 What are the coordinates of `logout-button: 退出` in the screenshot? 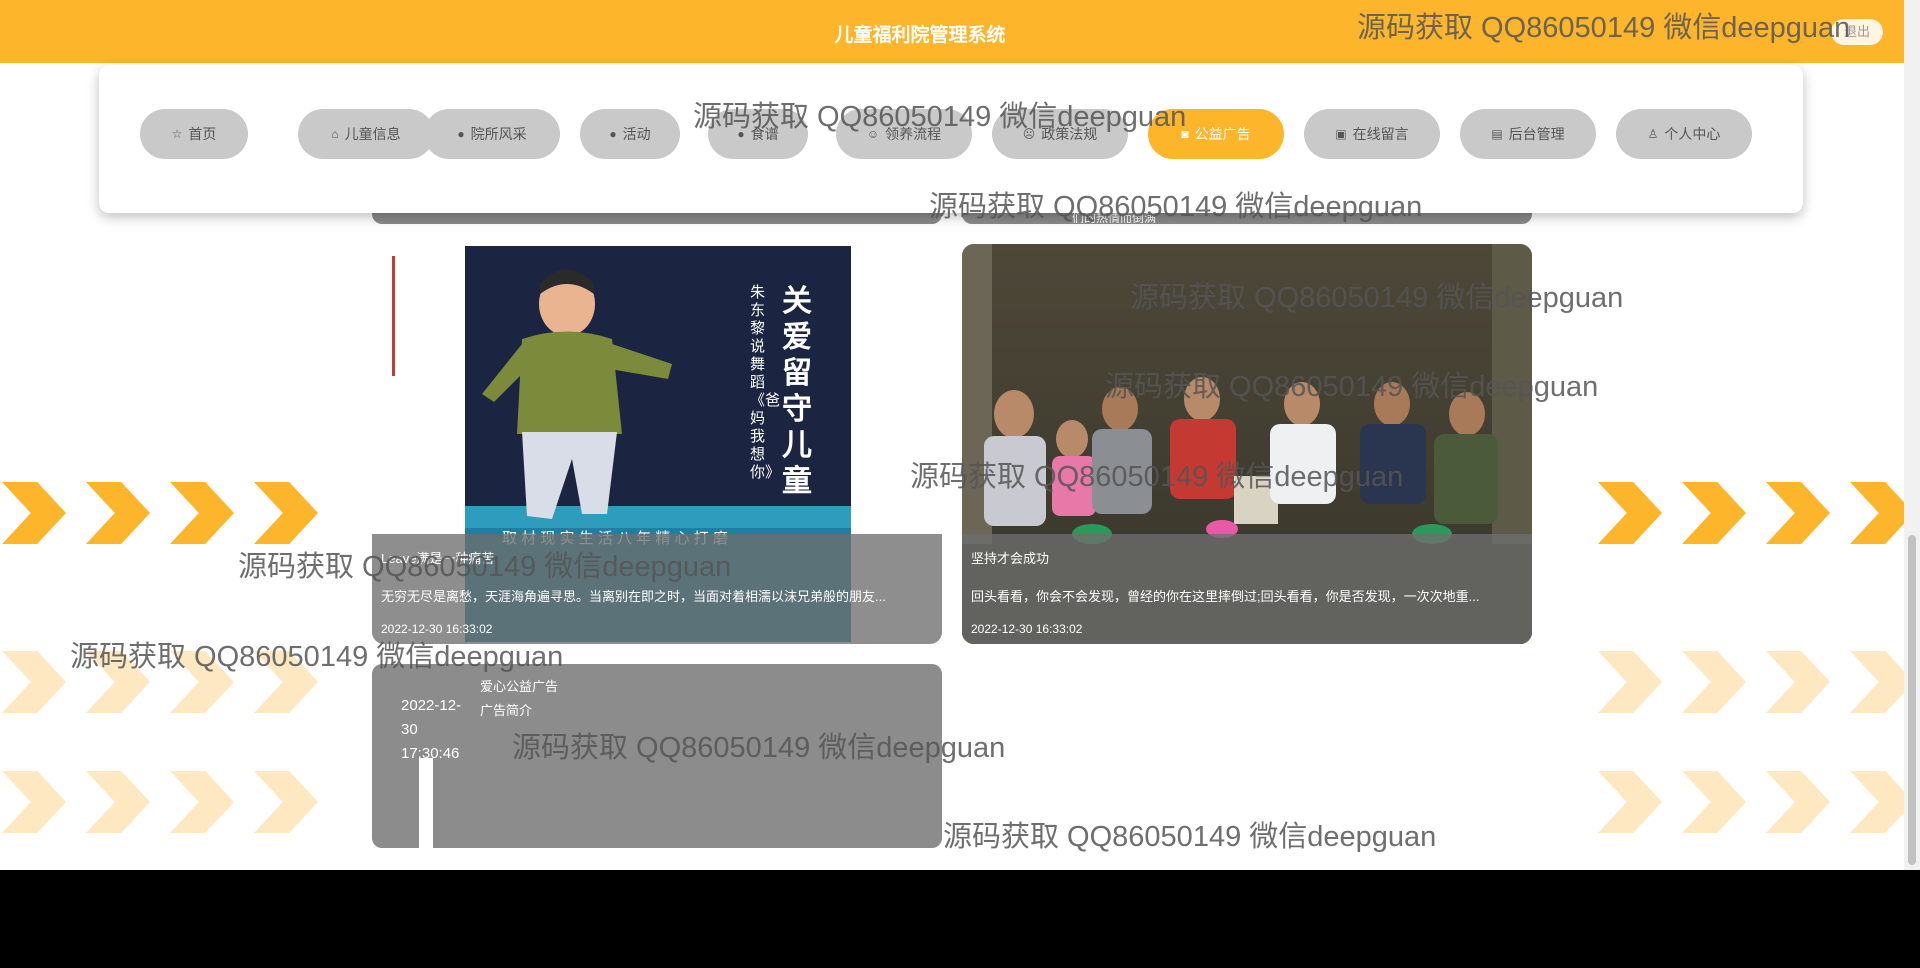 It's located at (1857, 32).